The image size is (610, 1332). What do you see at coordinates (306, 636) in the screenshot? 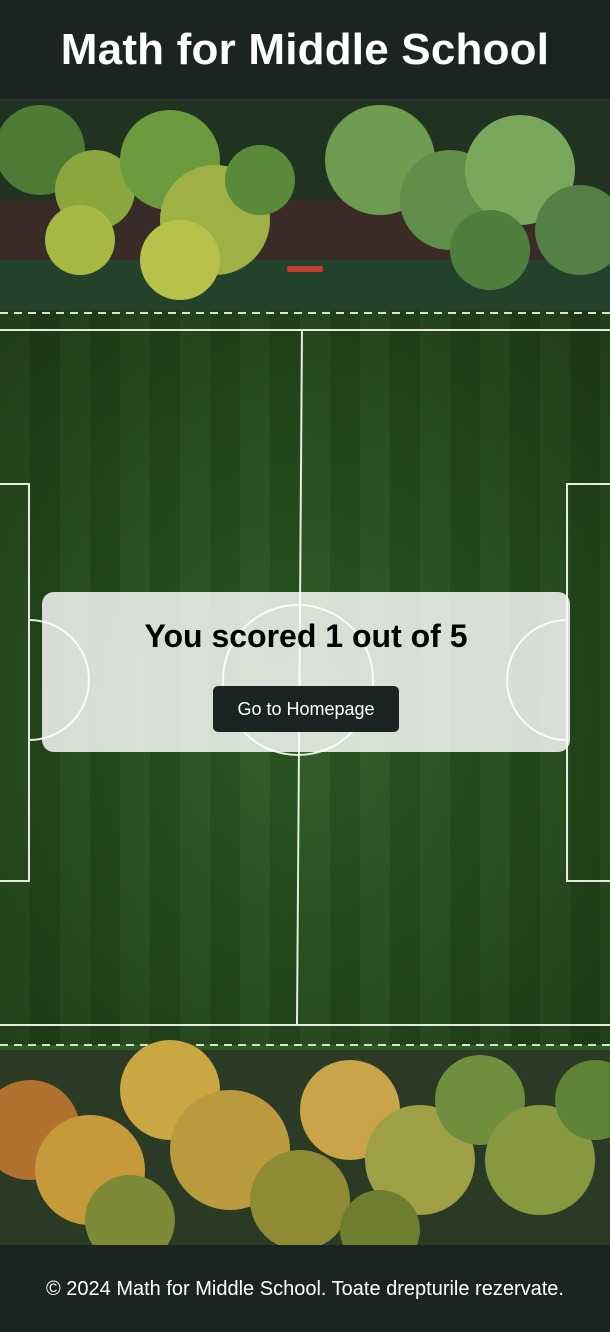
I see `score-text: You scored 1 out of 5` at bounding box center [306, 636].